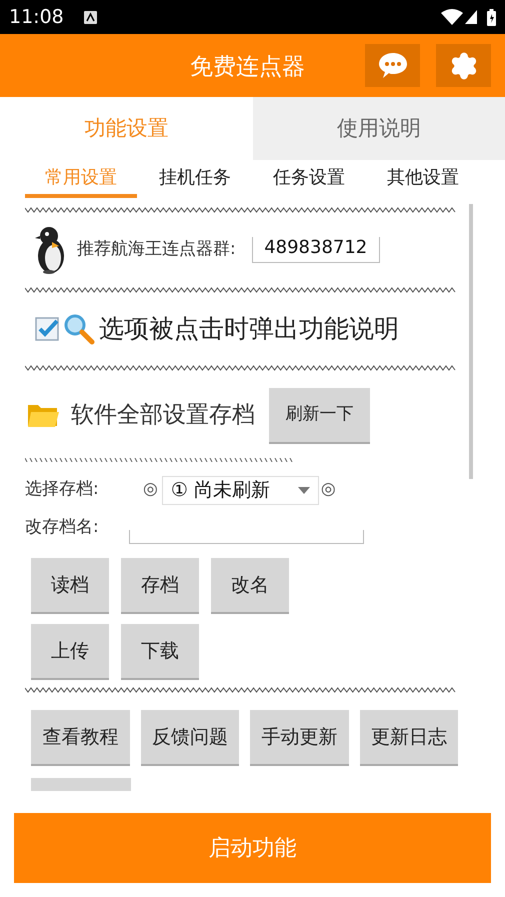 The width and height of the screenshot is (505, 897). I want to click on action-button: 手动更新, so click(299, 737).